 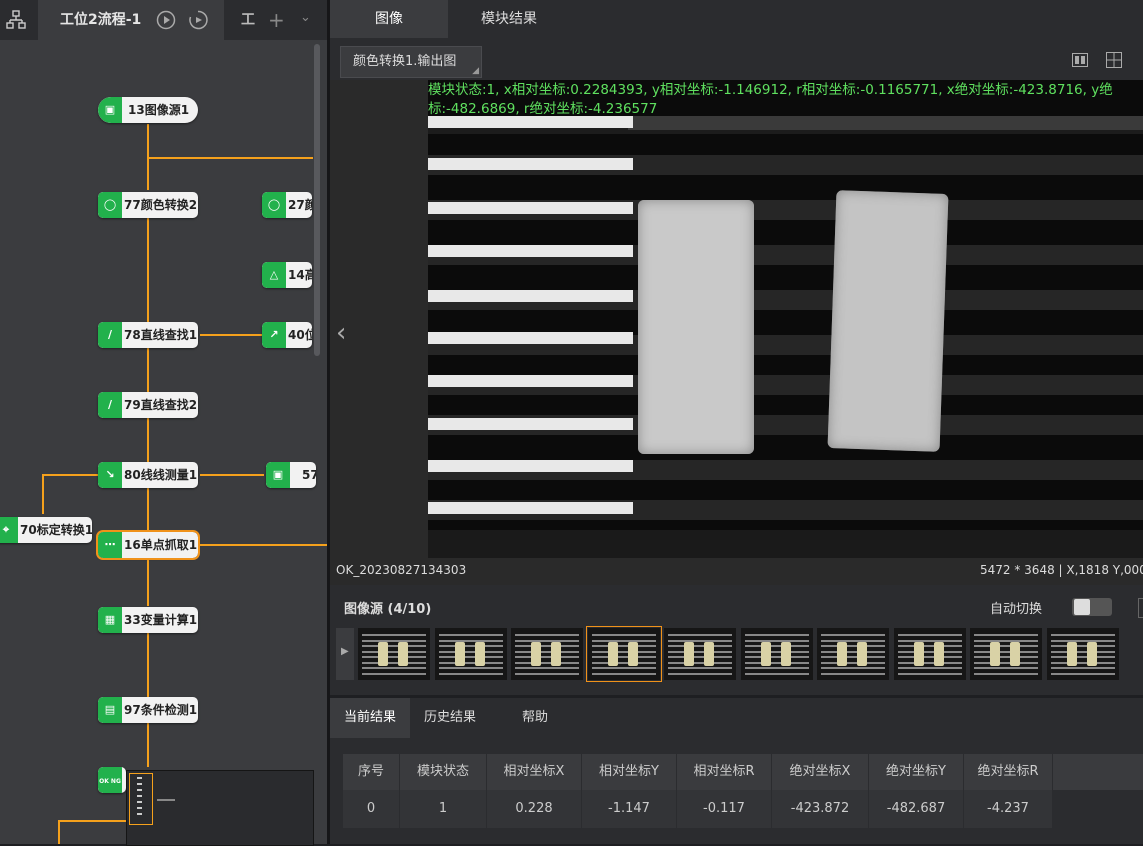 I want to click on image-source-select: 颜色转换1.输出图 ◢, so click(x=411, y=62).